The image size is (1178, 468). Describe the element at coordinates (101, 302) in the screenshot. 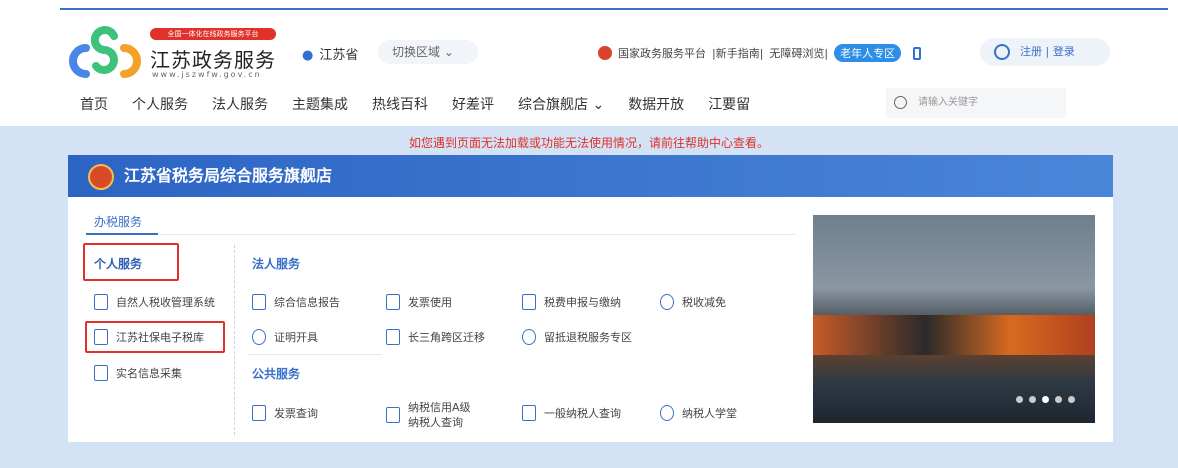

I see `system-icon` at that location.